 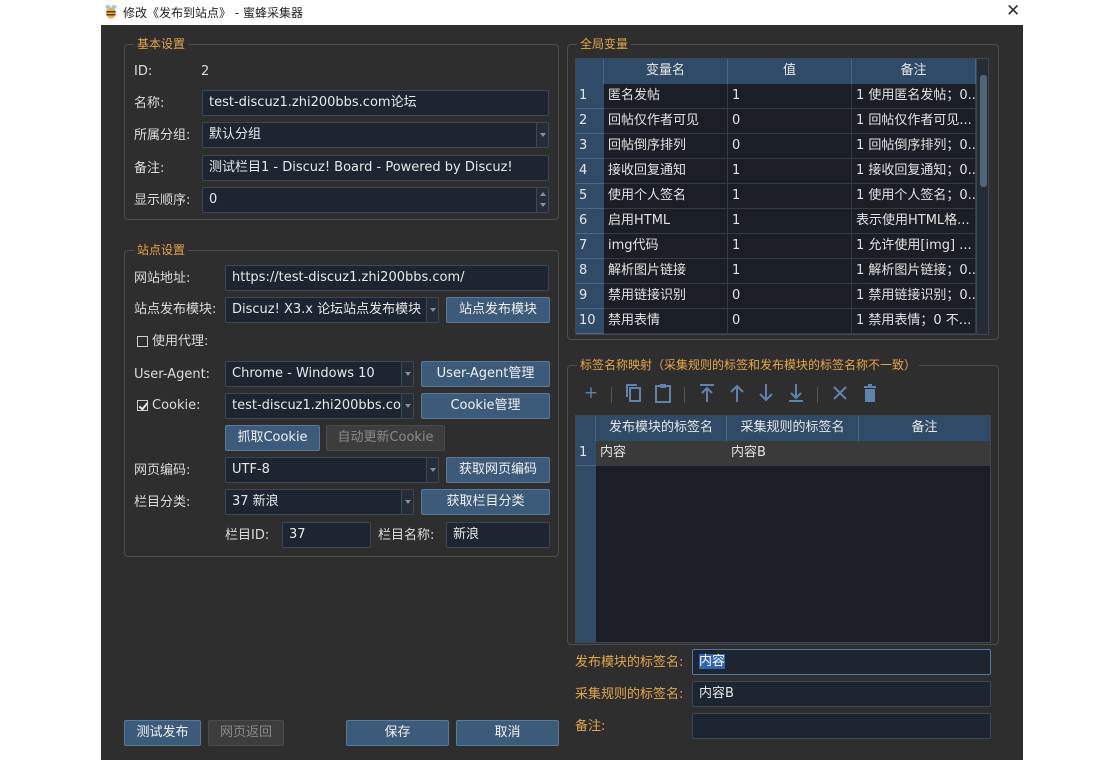 I want to click on variable-name-cell: 回帖仅作者可见, so click(x=666, y=121).